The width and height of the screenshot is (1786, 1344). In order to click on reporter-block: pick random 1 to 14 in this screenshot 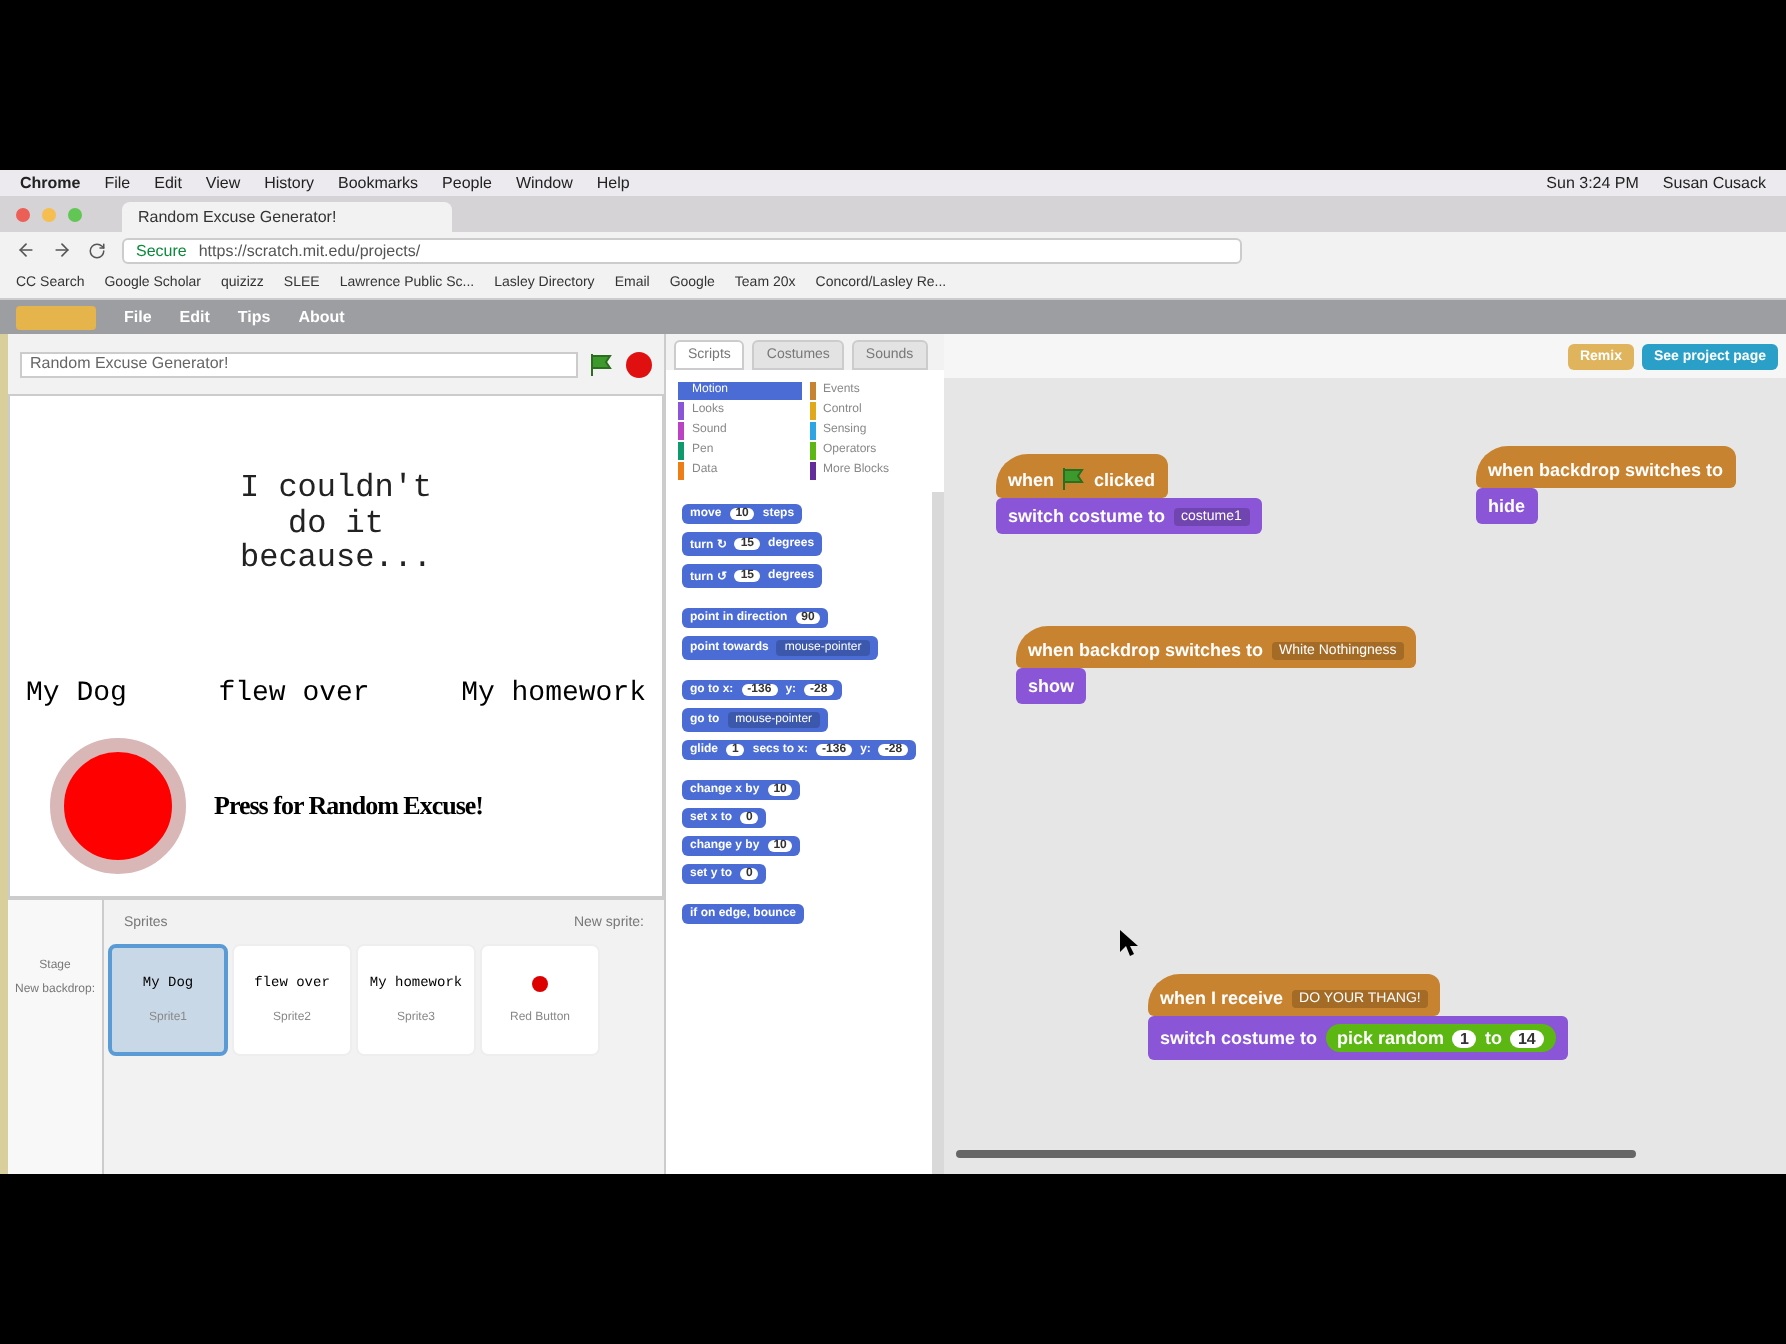, I will do `click(1440, 1038)`.